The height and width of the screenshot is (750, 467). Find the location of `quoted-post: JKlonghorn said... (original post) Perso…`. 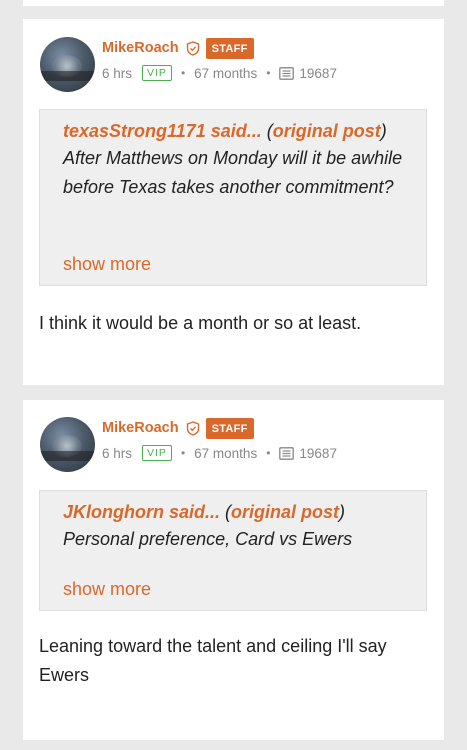

quoted-post: JKlonghorn said... (original post) Perso… is located at coordinates (233, 550).